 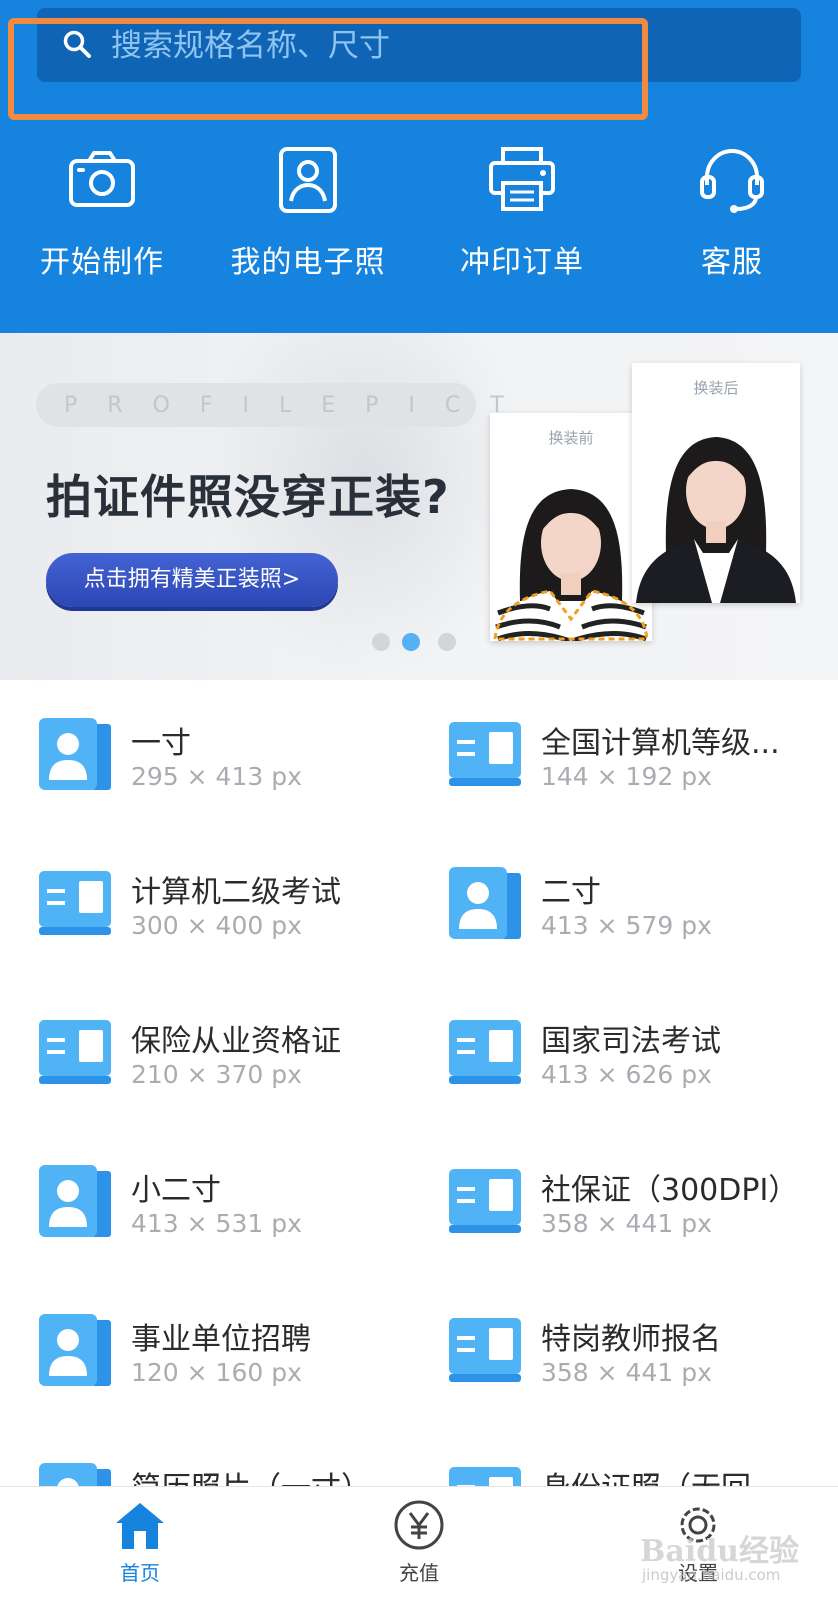 I want to click on photo-after-card: 换装后, so click(x=716, y=483).